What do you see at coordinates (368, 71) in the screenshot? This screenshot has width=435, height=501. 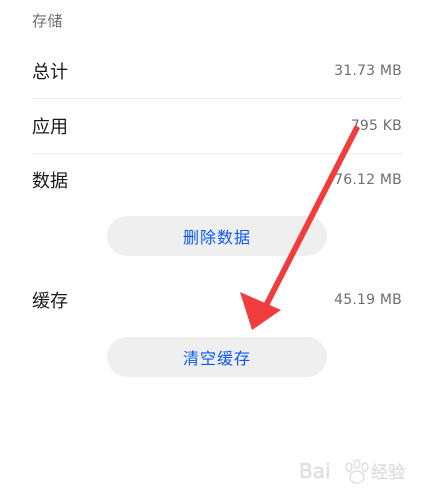 I see `row-value-total: 31.73 MB` at bounding box center [368, 71].